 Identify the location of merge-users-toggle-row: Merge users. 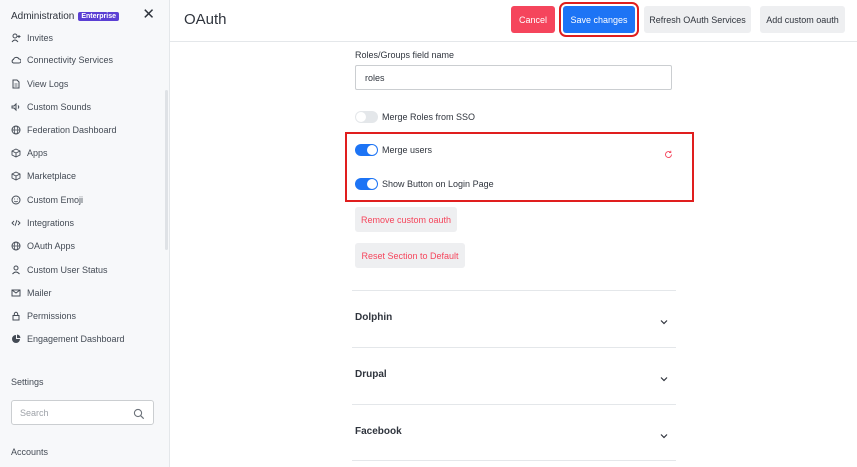
(393, 150).